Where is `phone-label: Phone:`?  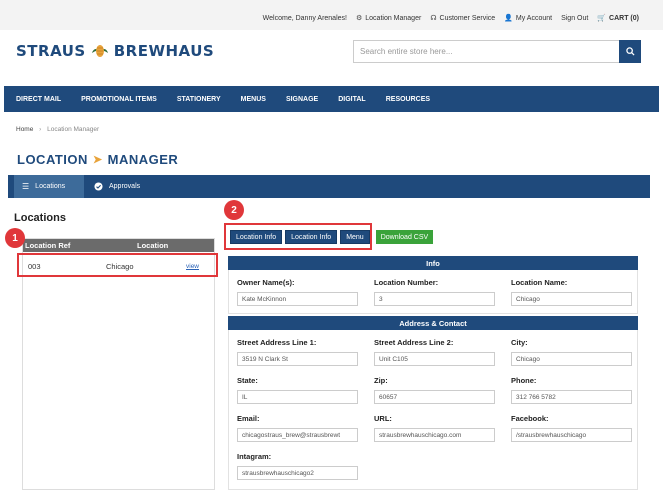 phone-label: Phone: is located at coordinates (524, 380).